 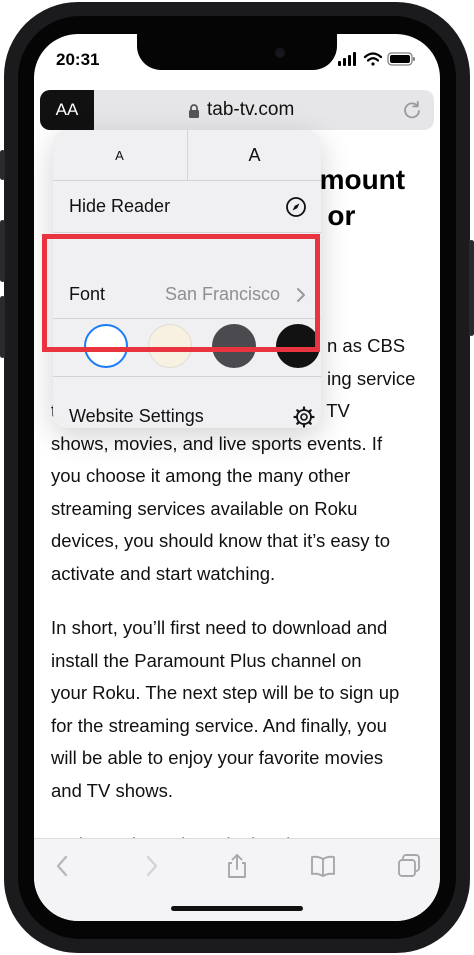 What do you see at coordinates (304, 417) in the screenshot?
I see `gear-icon` at bounding box center [304, 417].